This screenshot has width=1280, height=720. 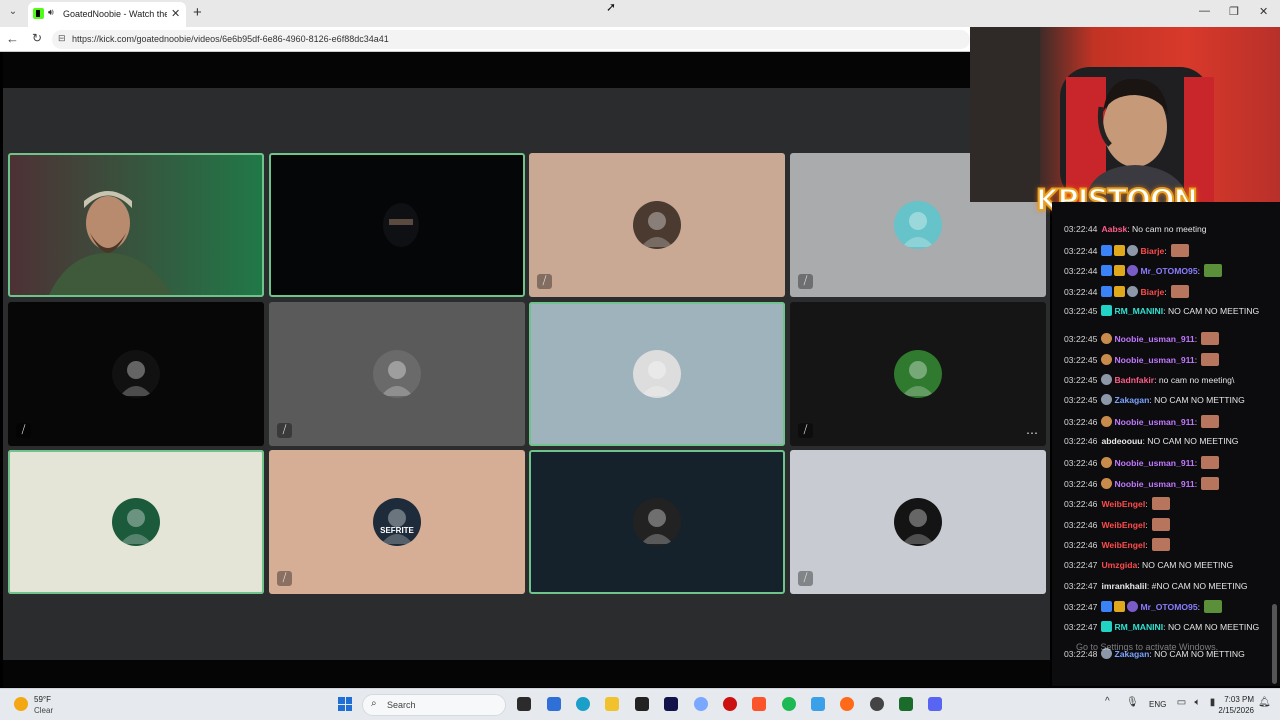 What do you see at coordinates (1114, 229) in the screenshot?
I see `chat-username: Aabsk` at bounding box center [1114, 229].